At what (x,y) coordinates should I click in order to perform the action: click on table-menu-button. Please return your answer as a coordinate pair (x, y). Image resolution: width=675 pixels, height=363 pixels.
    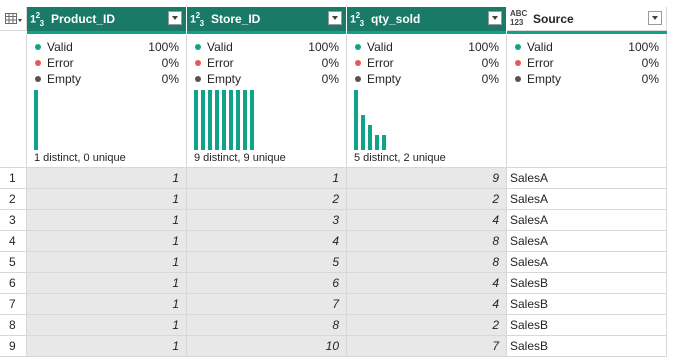
    Looking at the image, I should click on (13, 19).